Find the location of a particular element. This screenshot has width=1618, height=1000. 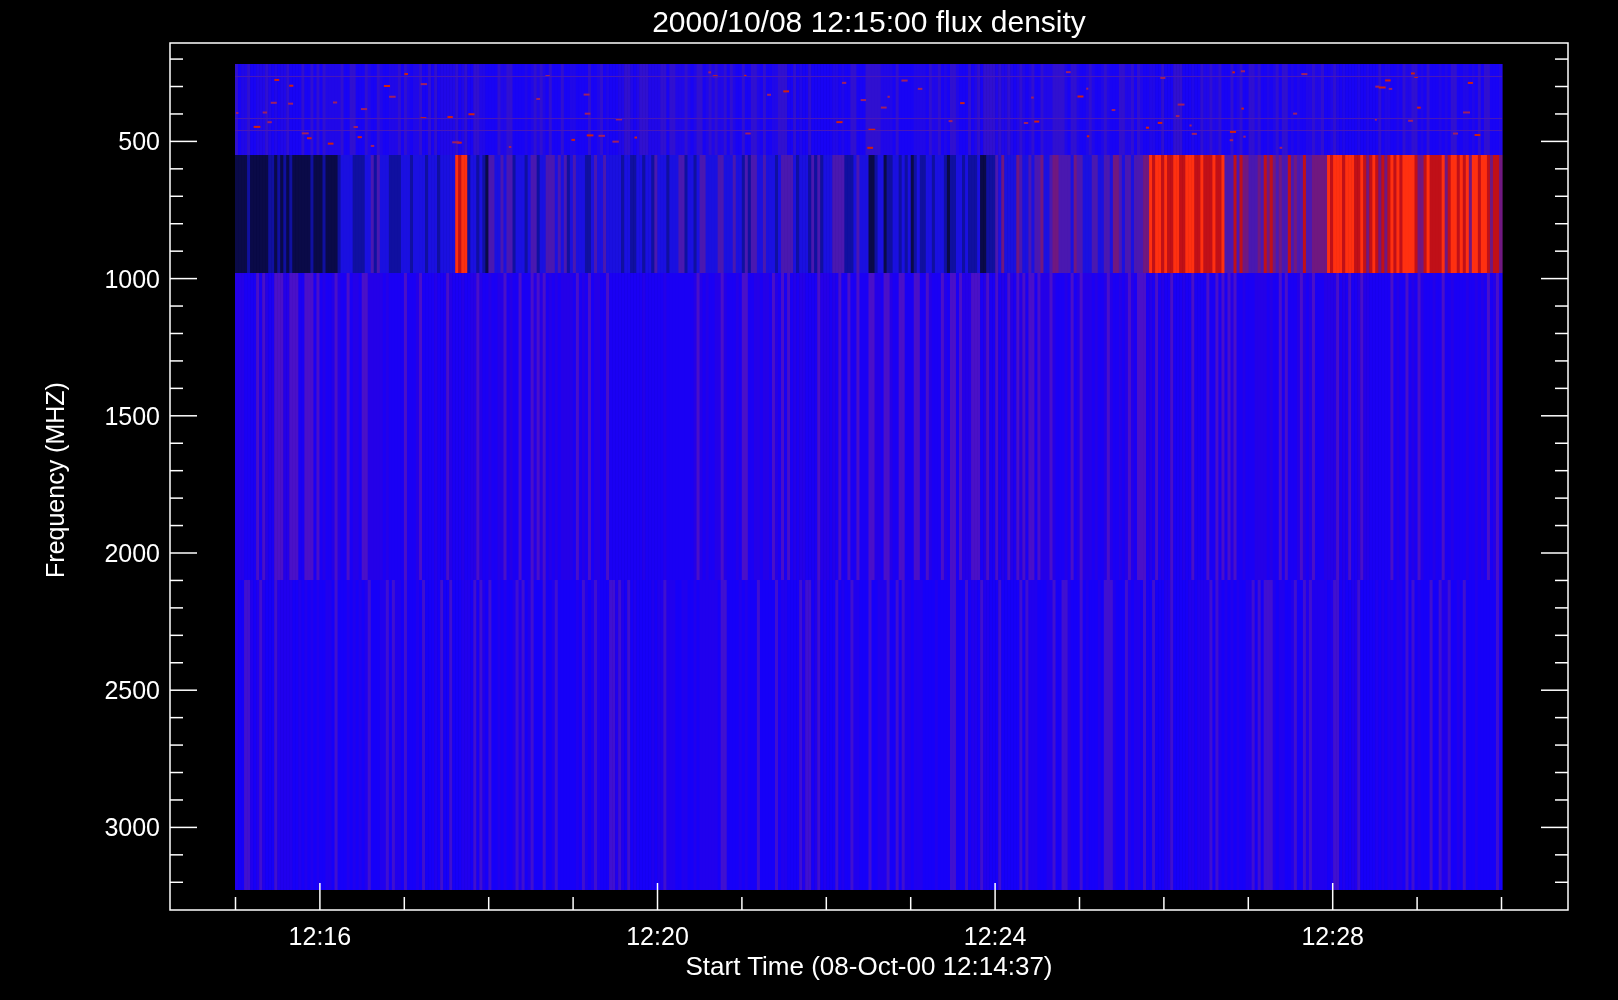

axis-label: Frequency (MHZ) is located at coordinates (55, 480).